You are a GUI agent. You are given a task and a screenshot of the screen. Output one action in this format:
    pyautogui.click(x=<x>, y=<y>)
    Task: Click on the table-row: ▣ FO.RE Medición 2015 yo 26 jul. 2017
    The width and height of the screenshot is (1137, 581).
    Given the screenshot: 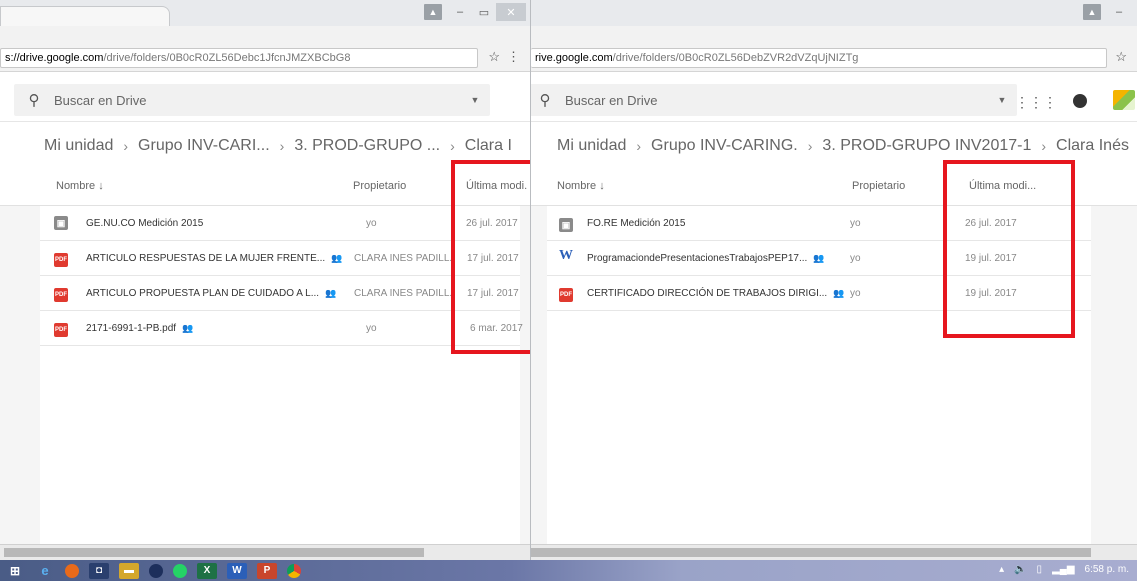 What is the action you would take?
    pyautogui.click(x=819, y=223)
    